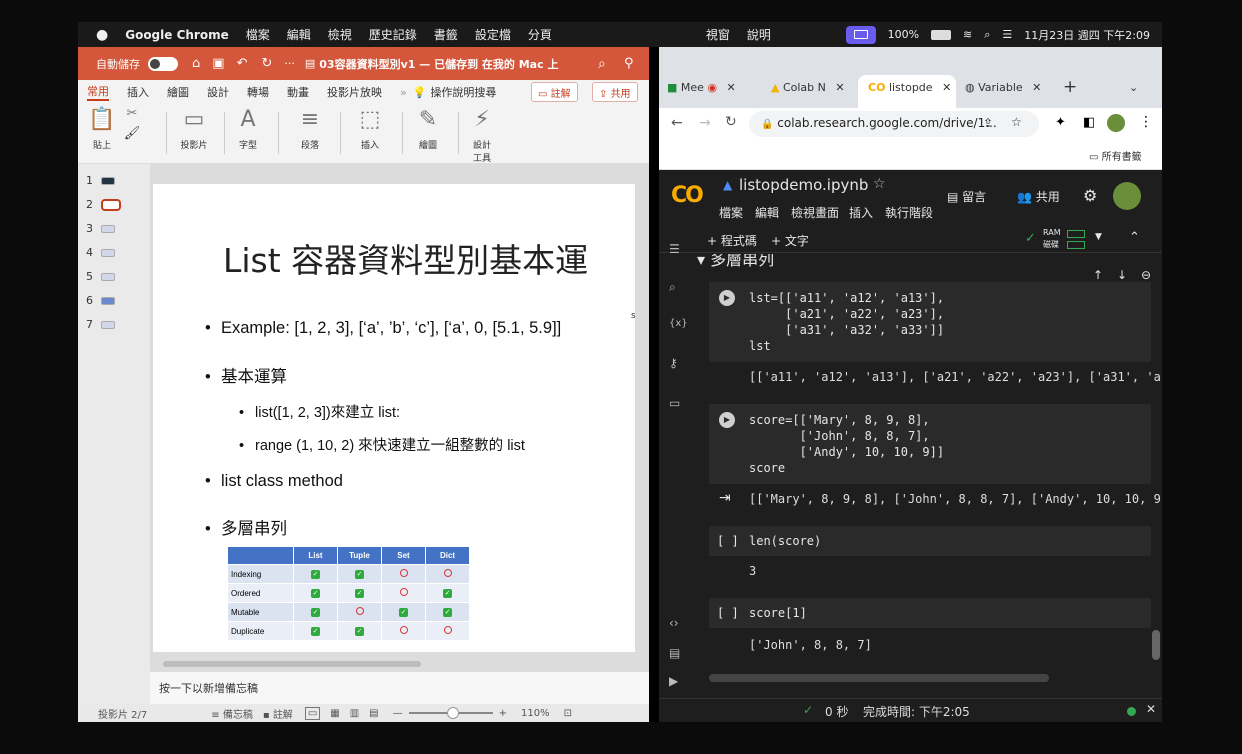 Image resolution: width=1242 pixels, height=754 pixels. Describe the element at coordinates (1115, 155) in the screenshot. I see `all-bookmarks: ▭ 所有書籤` at that location.